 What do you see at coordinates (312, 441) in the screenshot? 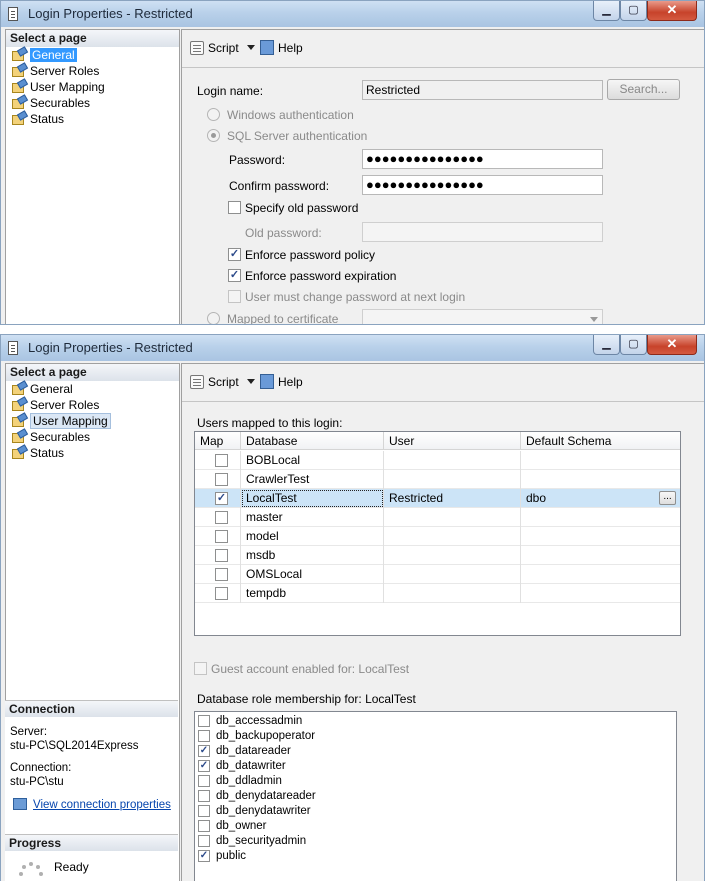
I see `col-database: Database` at bounding box center [312, 441].